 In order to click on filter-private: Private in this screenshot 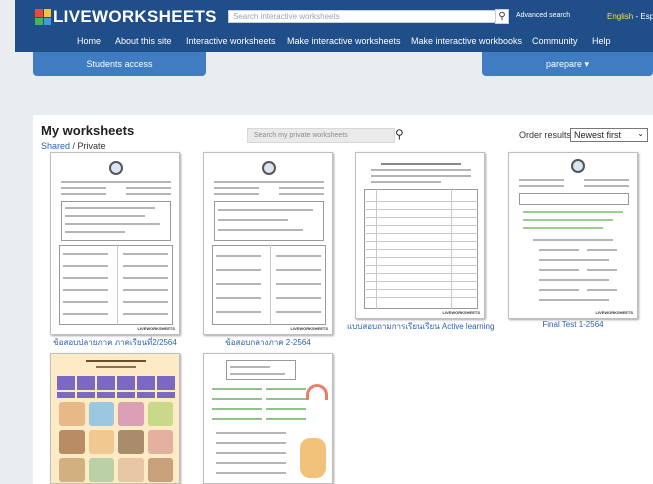, I will do `click(92, 146)`.